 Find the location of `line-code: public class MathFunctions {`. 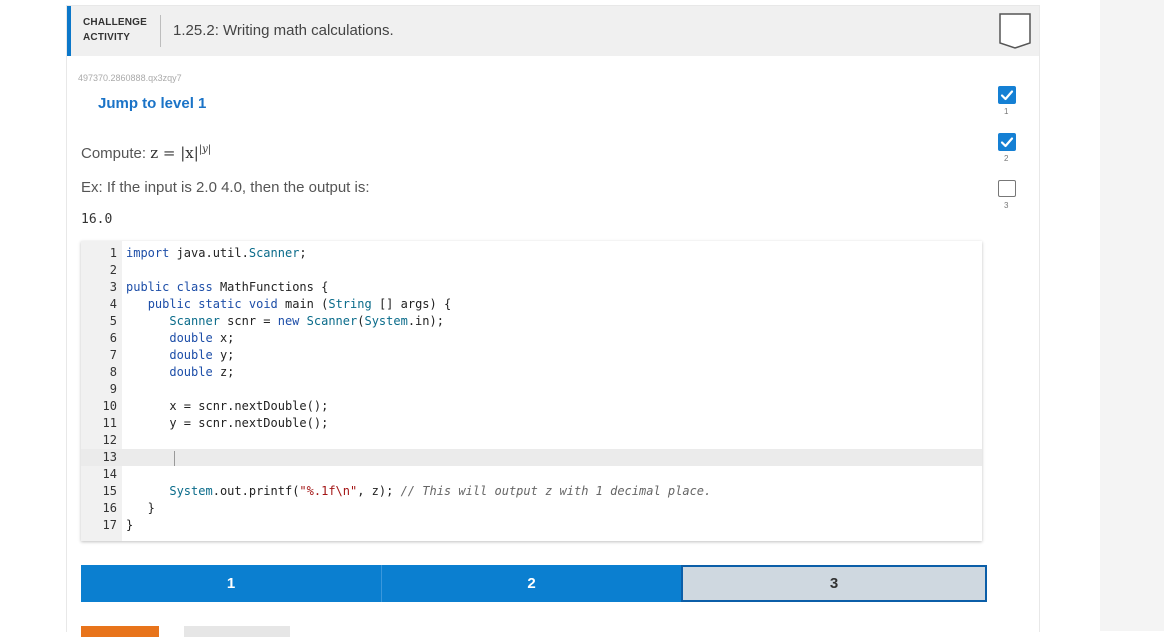

line-code: public class MathFunctions { is located at coordinates (227, 287).